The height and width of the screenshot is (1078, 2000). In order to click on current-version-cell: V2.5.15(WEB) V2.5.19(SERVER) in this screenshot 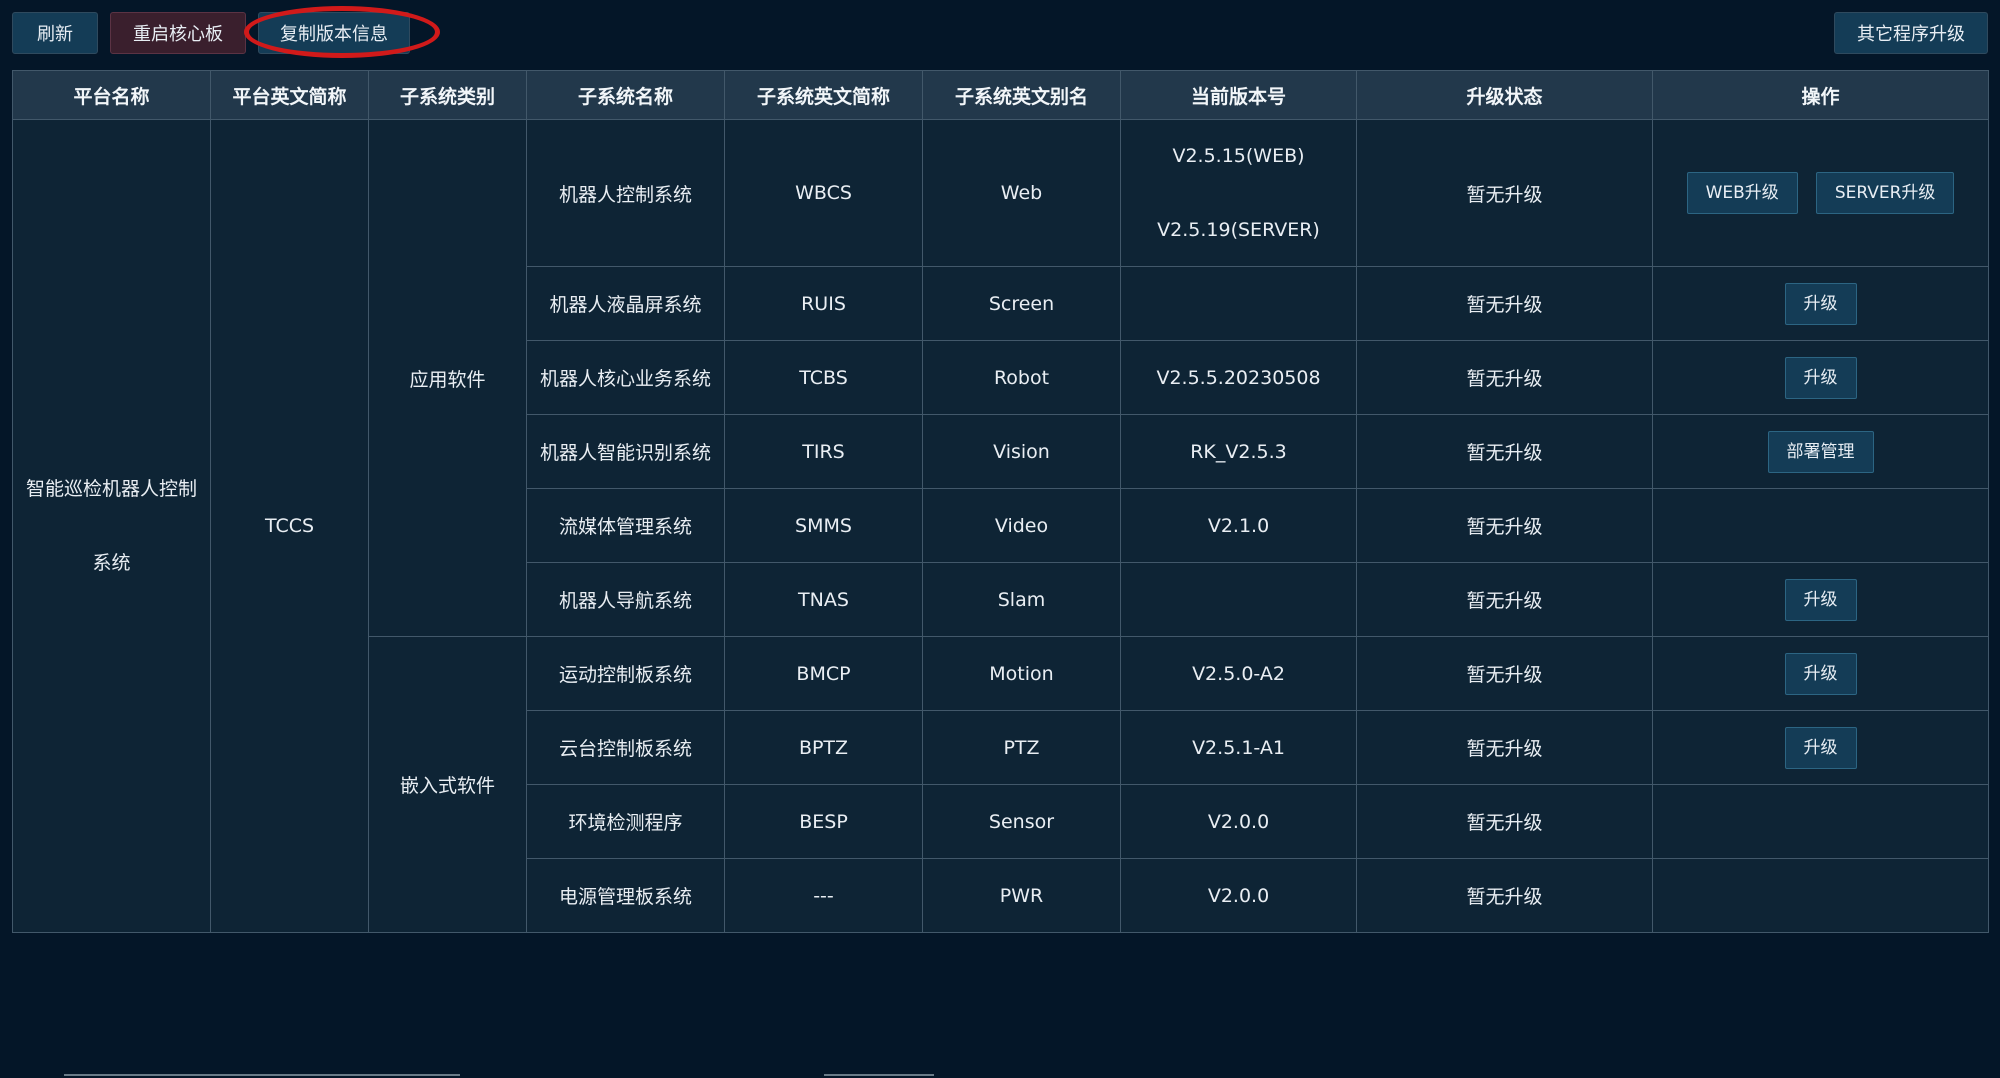, I will do `click(1238, 193)`.